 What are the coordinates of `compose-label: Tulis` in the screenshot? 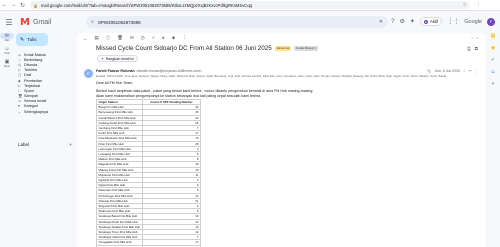 It's located at (32, 39).